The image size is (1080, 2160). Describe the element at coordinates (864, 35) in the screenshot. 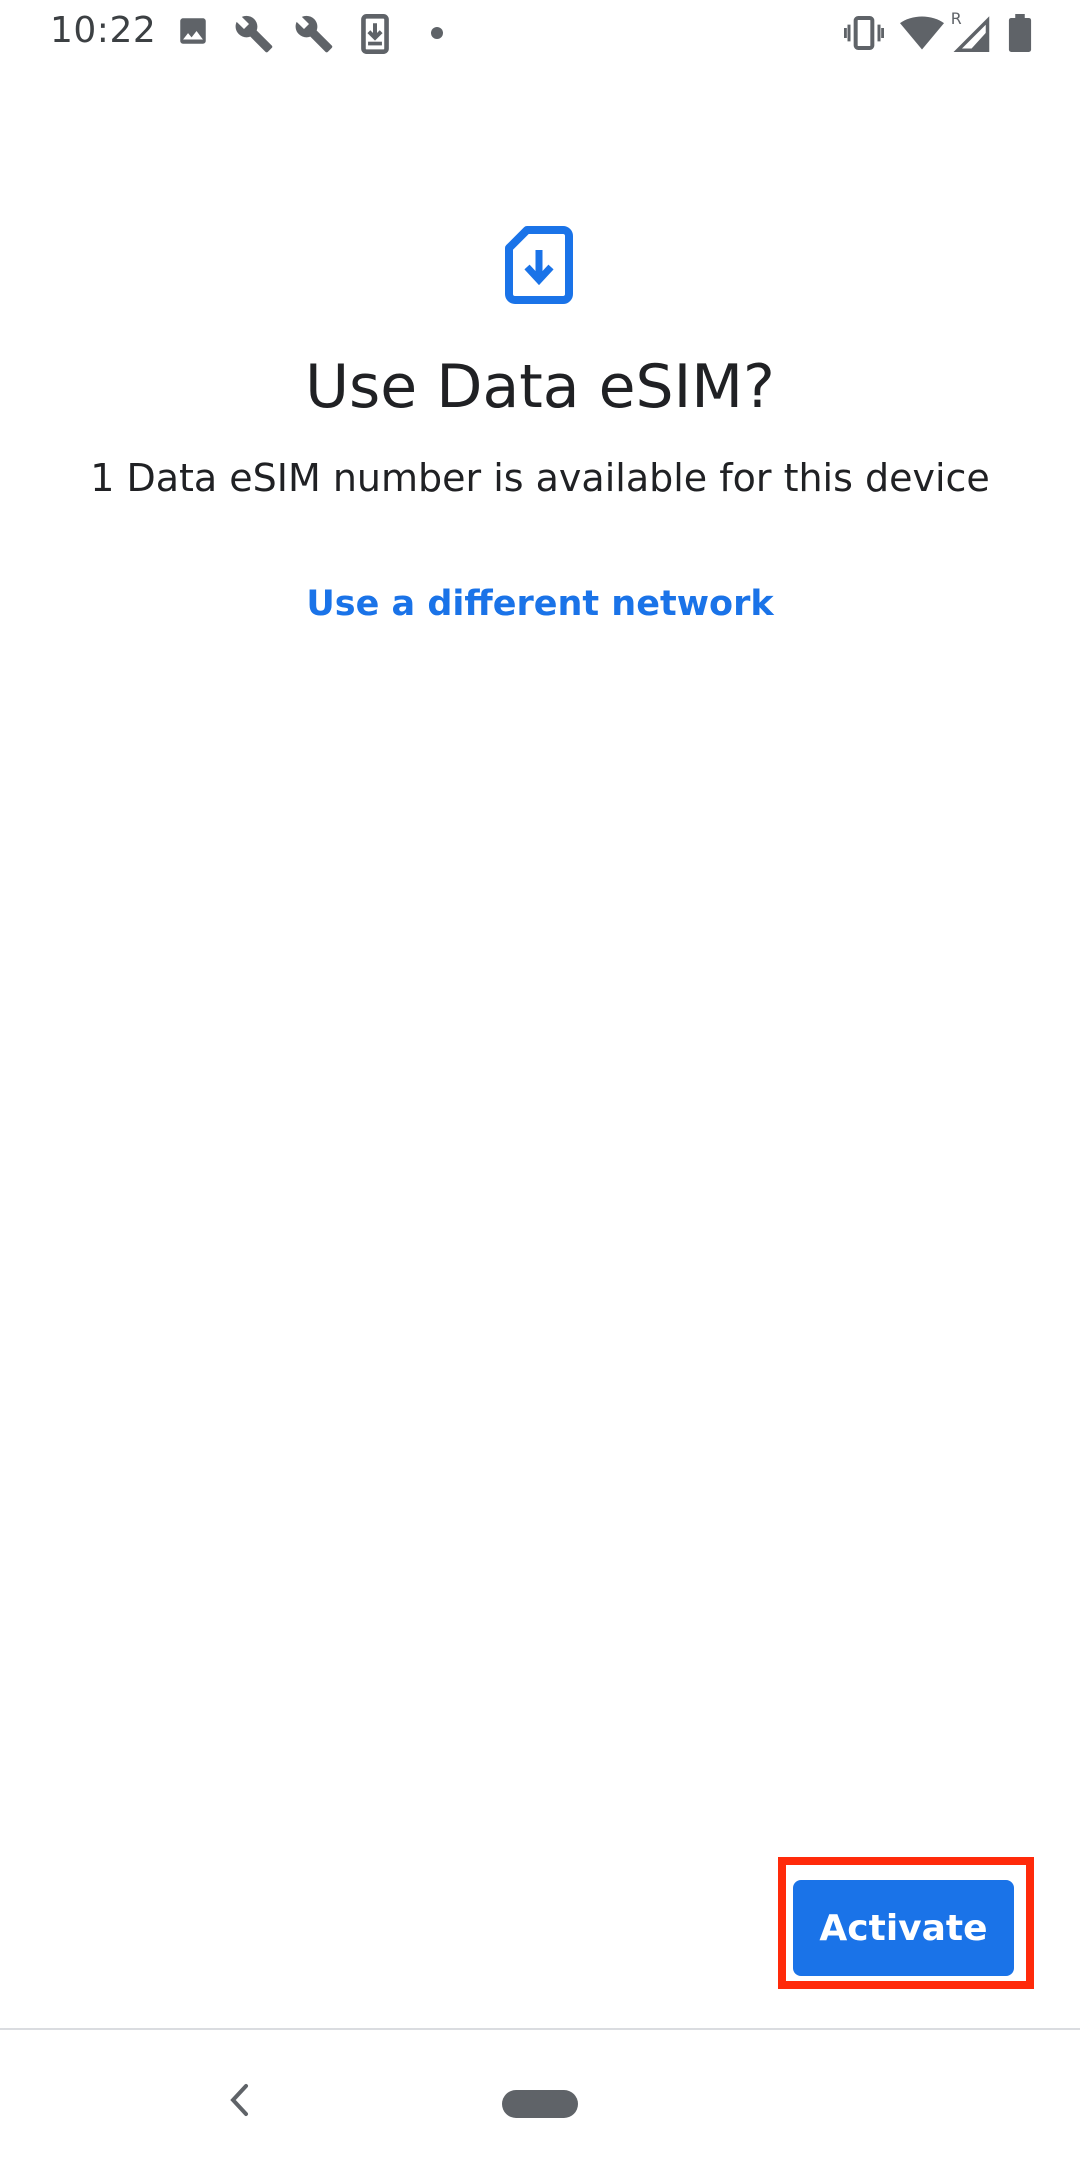

I see `vibrate-icon` at that location.